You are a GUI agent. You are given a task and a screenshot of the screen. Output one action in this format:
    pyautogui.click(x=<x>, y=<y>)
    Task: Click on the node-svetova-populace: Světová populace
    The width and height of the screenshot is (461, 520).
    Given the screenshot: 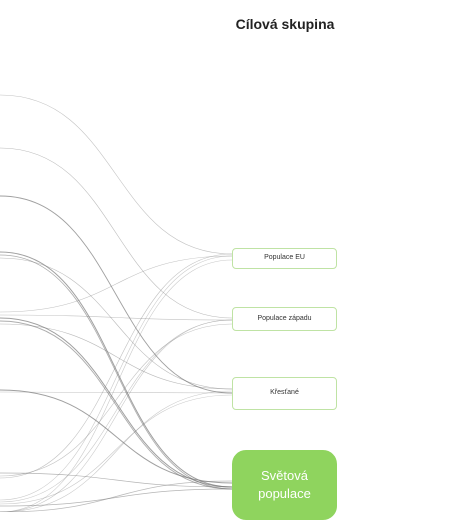 What is the action you would take?
    pyautogui.click(x=284, y=485)
    